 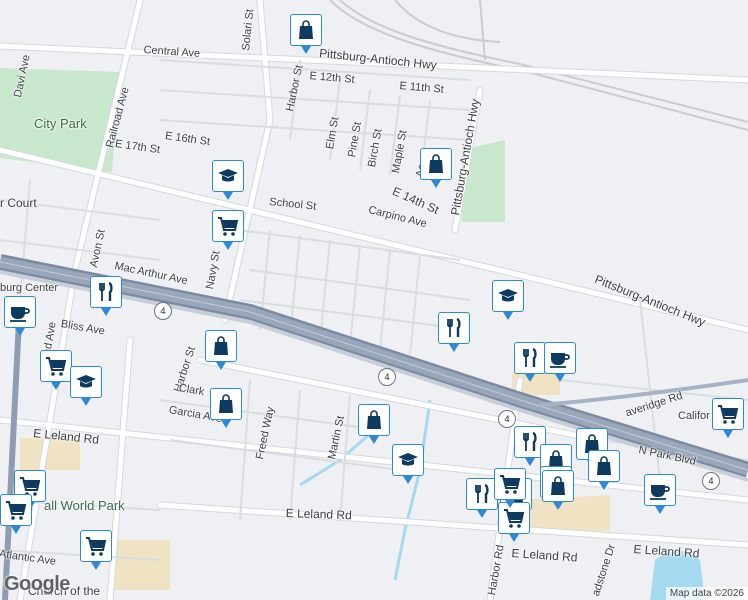 What do you see at coordinates (84, 505) in the screenshot?
I see `small-world-park-label: all World Park` at bounding box center [84, 505].